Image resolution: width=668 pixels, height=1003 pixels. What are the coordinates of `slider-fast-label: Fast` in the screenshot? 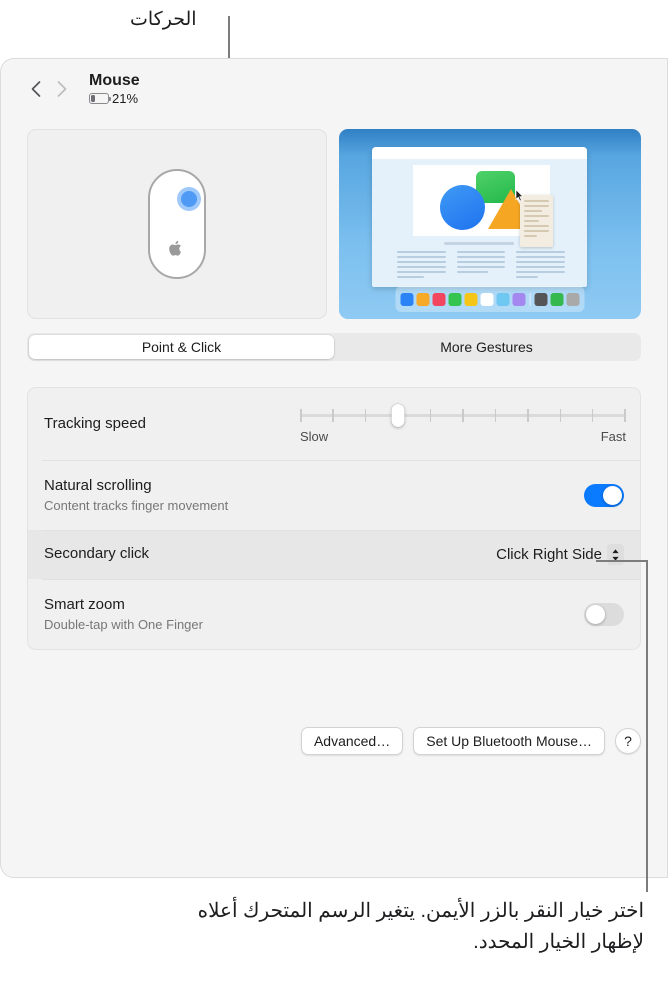 It's located at (613, 436).